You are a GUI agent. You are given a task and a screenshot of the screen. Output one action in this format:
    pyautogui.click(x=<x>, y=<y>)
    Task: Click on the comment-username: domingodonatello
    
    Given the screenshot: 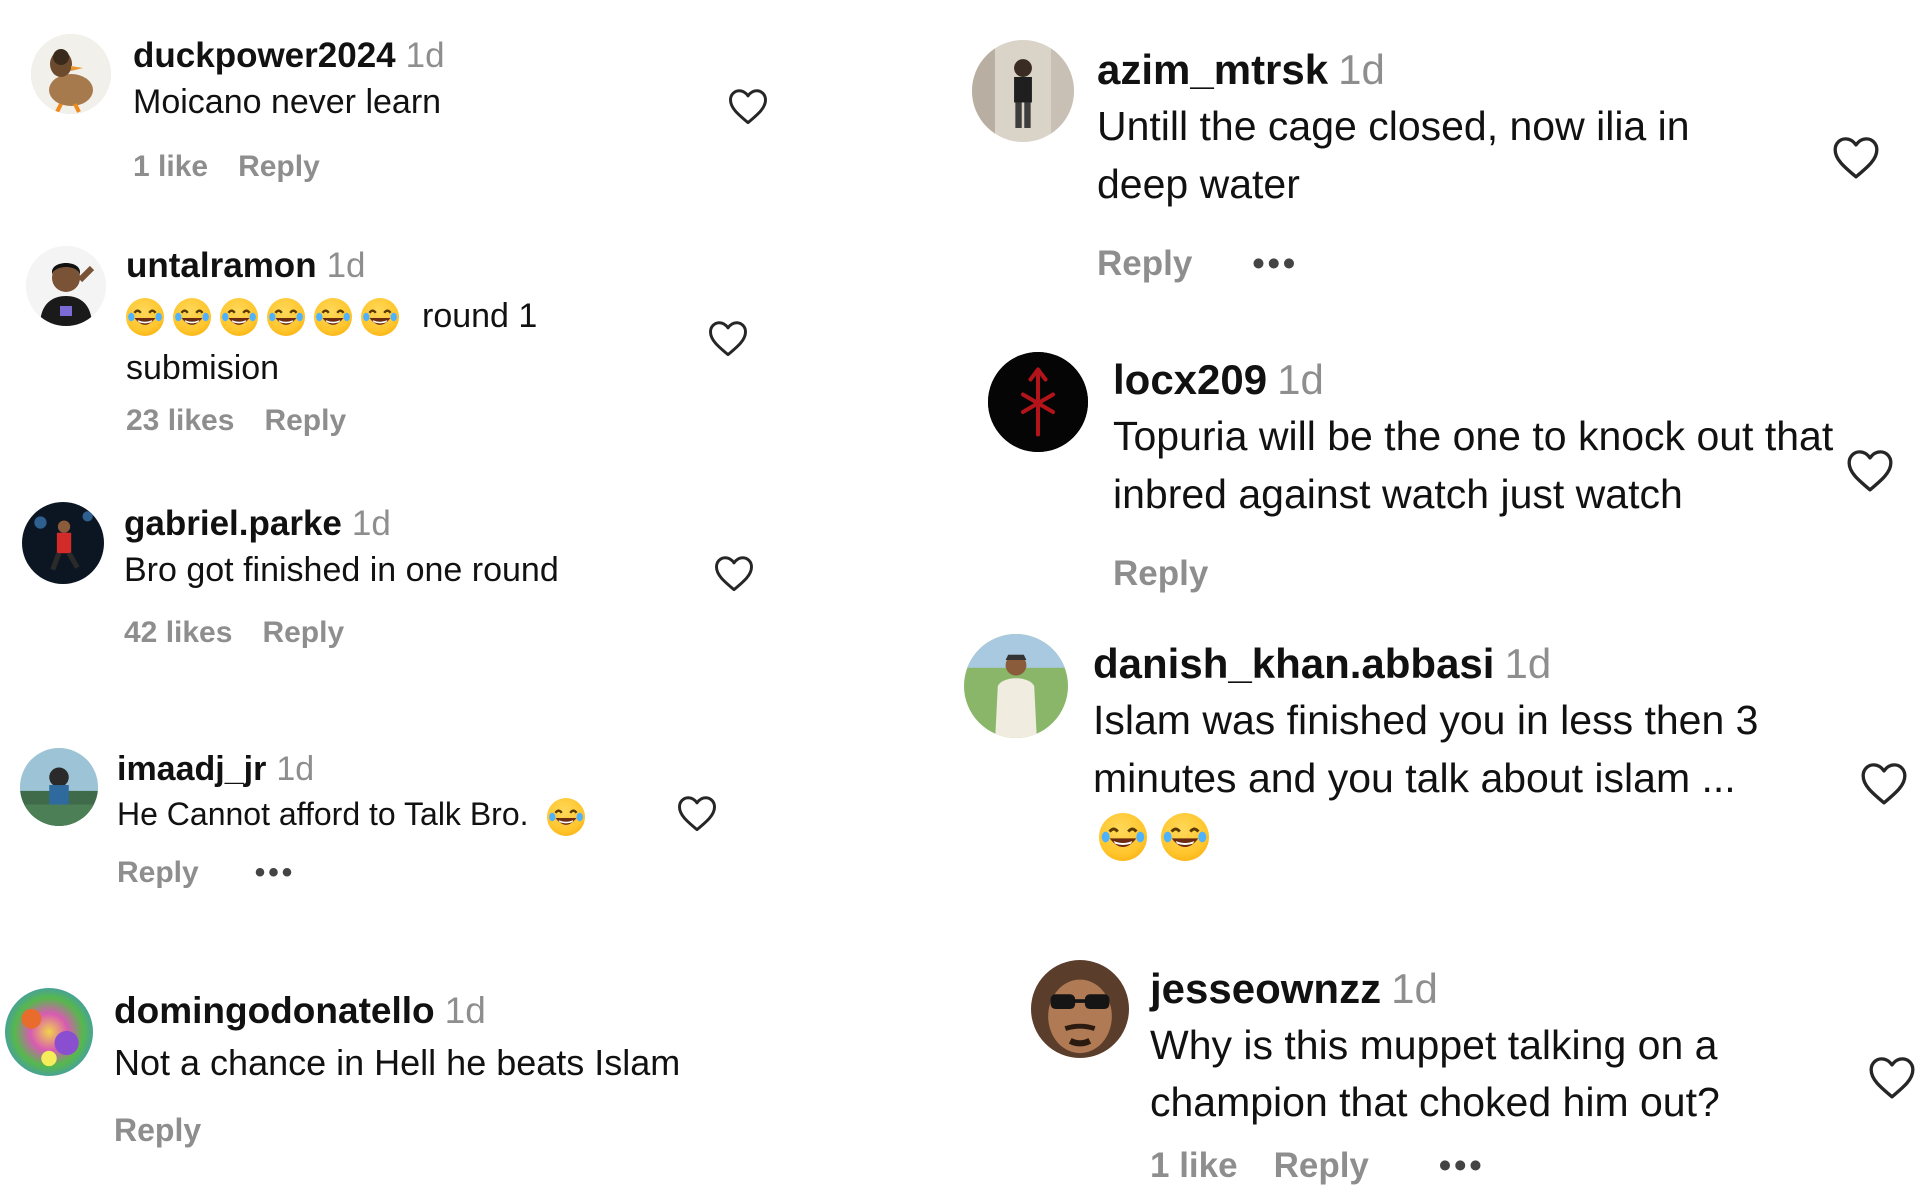 What is the action you would take?
    pyautogui.click(x=274, y=1010)
    